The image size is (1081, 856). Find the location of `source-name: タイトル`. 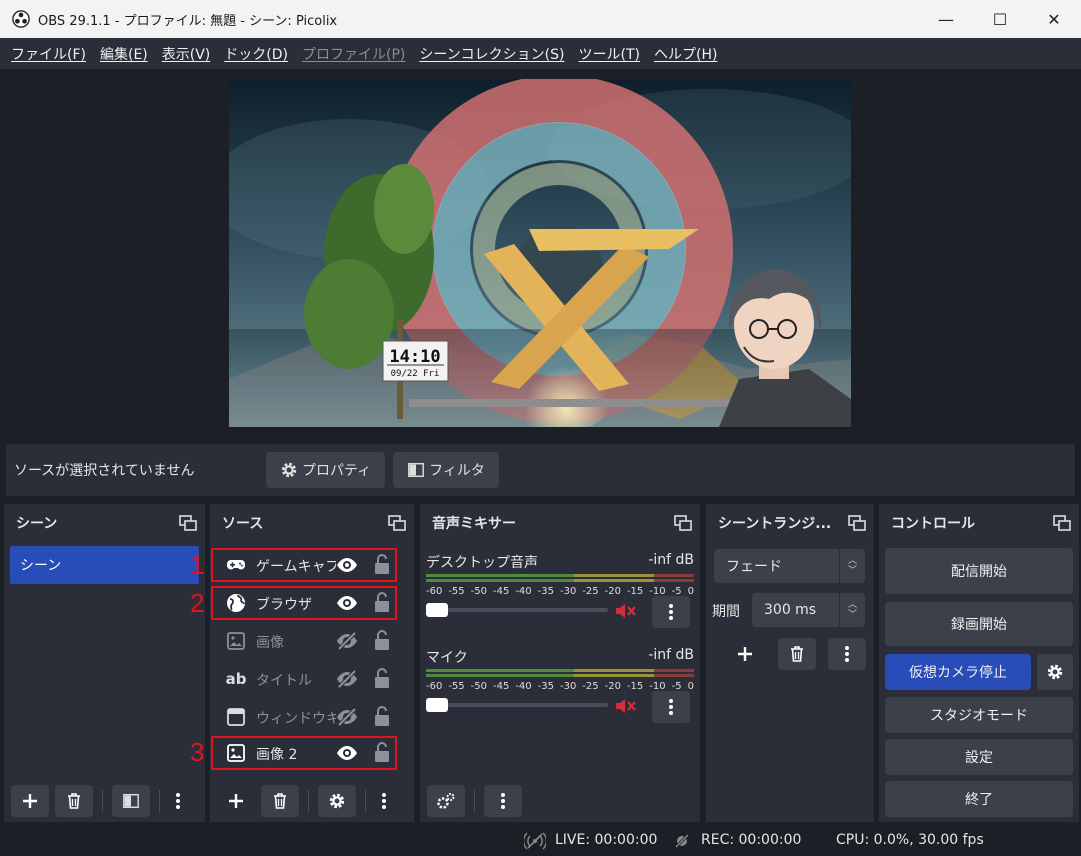

source-name: タイトル is located at coordinates (284, 681).